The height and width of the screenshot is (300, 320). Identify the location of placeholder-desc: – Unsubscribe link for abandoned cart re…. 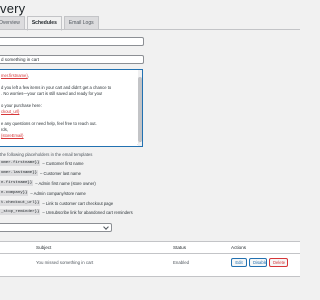
(87, 212).